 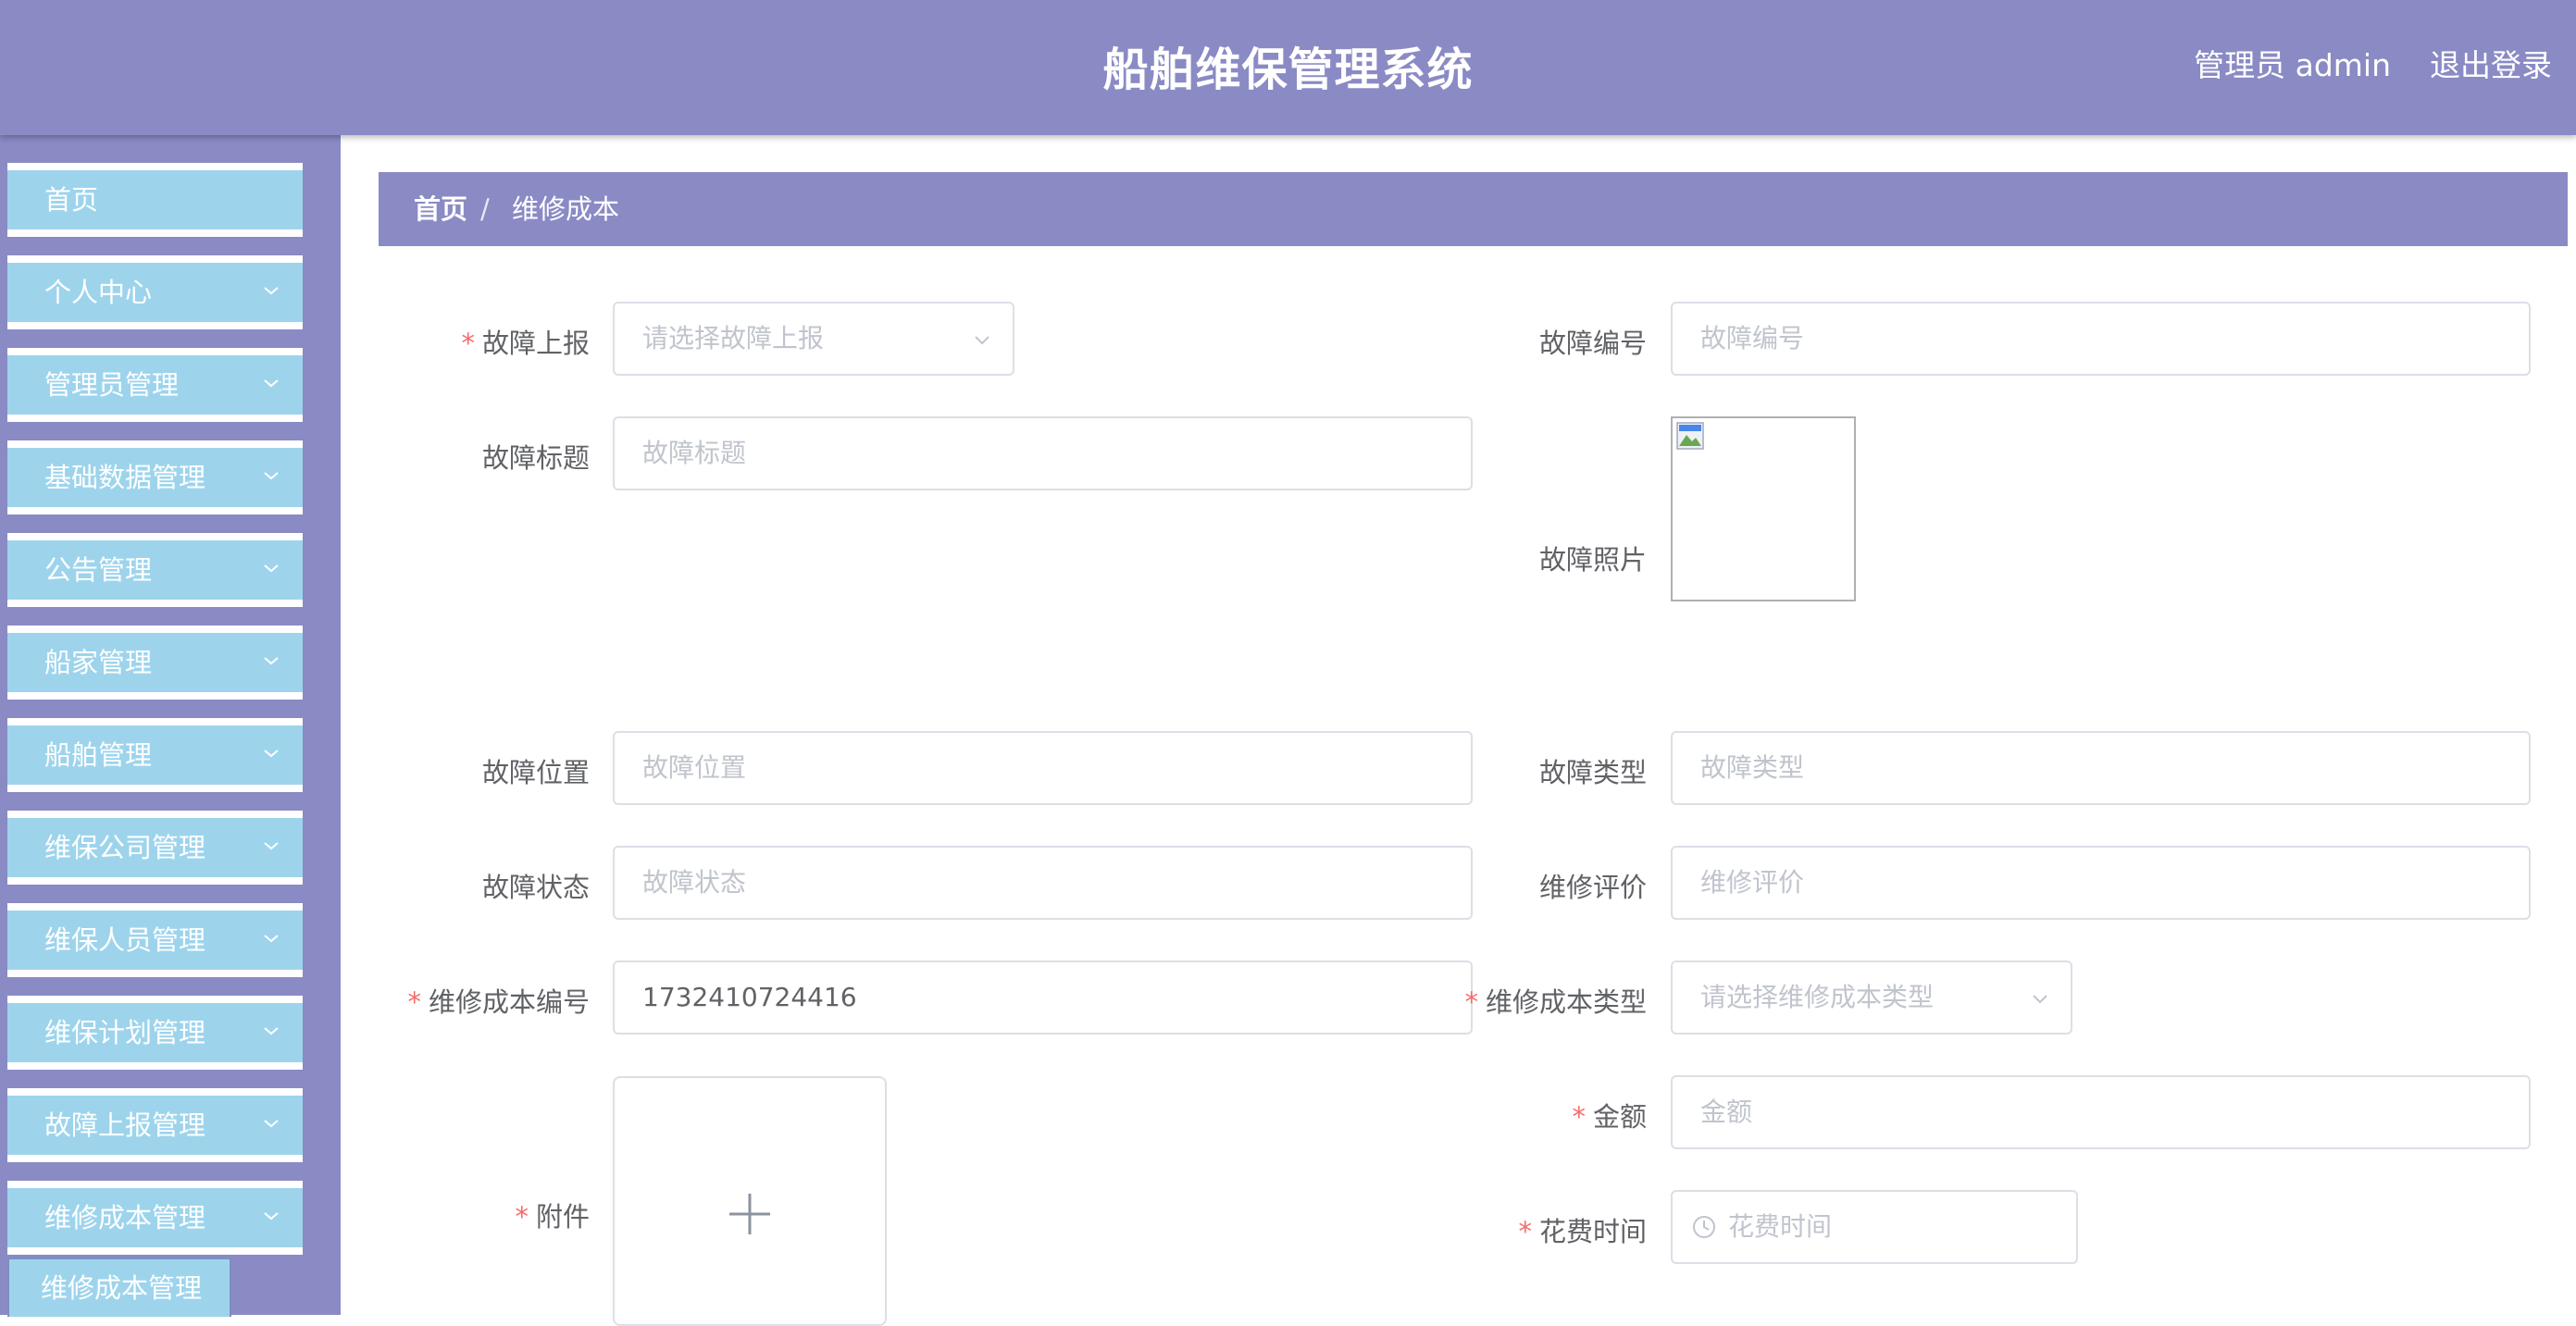 What do you see at coordinates (98, 292) in the screenshot?
I see `sidebar-item-label: 个人中心` at bounding box center [98, 292].